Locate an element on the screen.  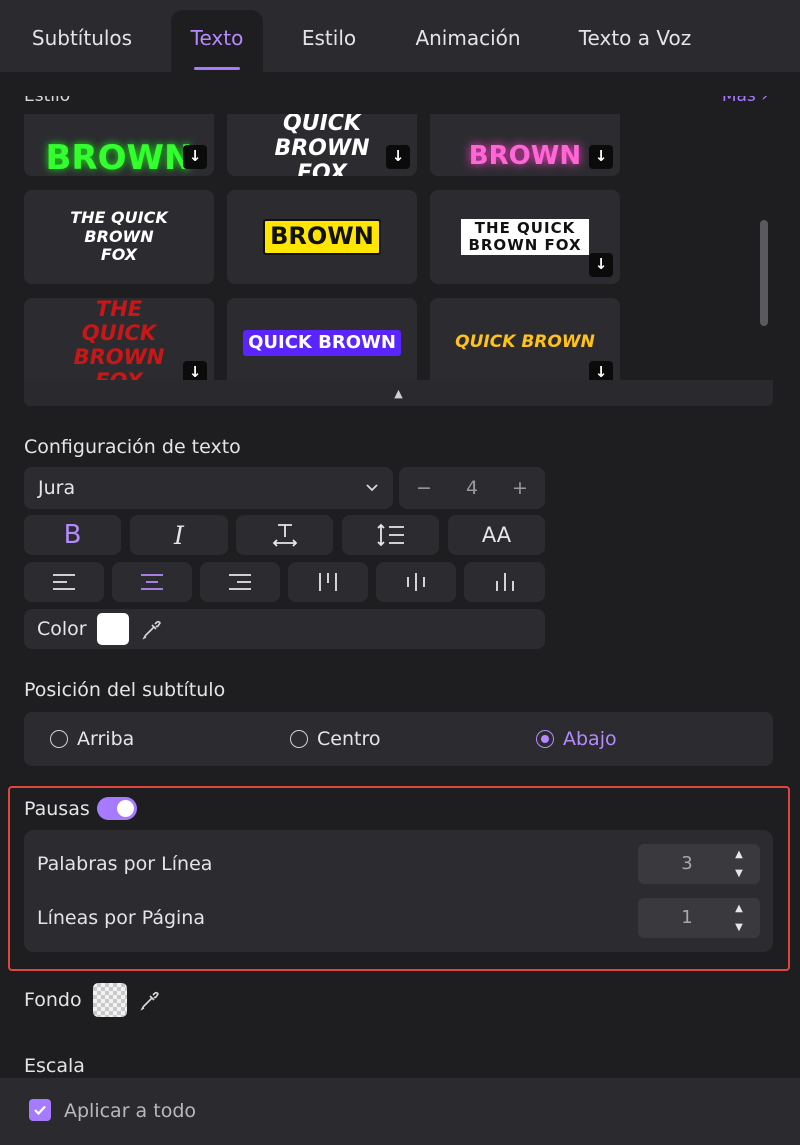
valign-middle-icon is located at coordinates (416, 582).